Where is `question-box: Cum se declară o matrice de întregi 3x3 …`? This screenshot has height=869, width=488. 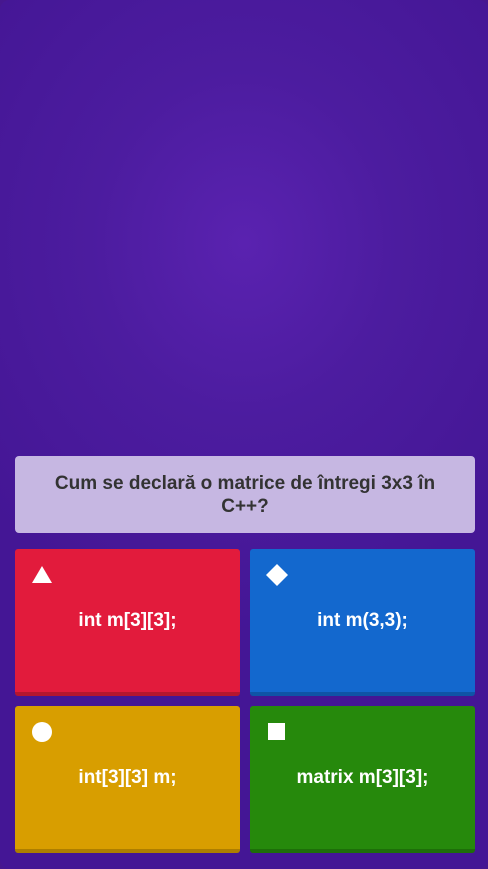
question-box: Cum se declară o matrice de întregi 3x3 … is located at coordinates (245, 494).